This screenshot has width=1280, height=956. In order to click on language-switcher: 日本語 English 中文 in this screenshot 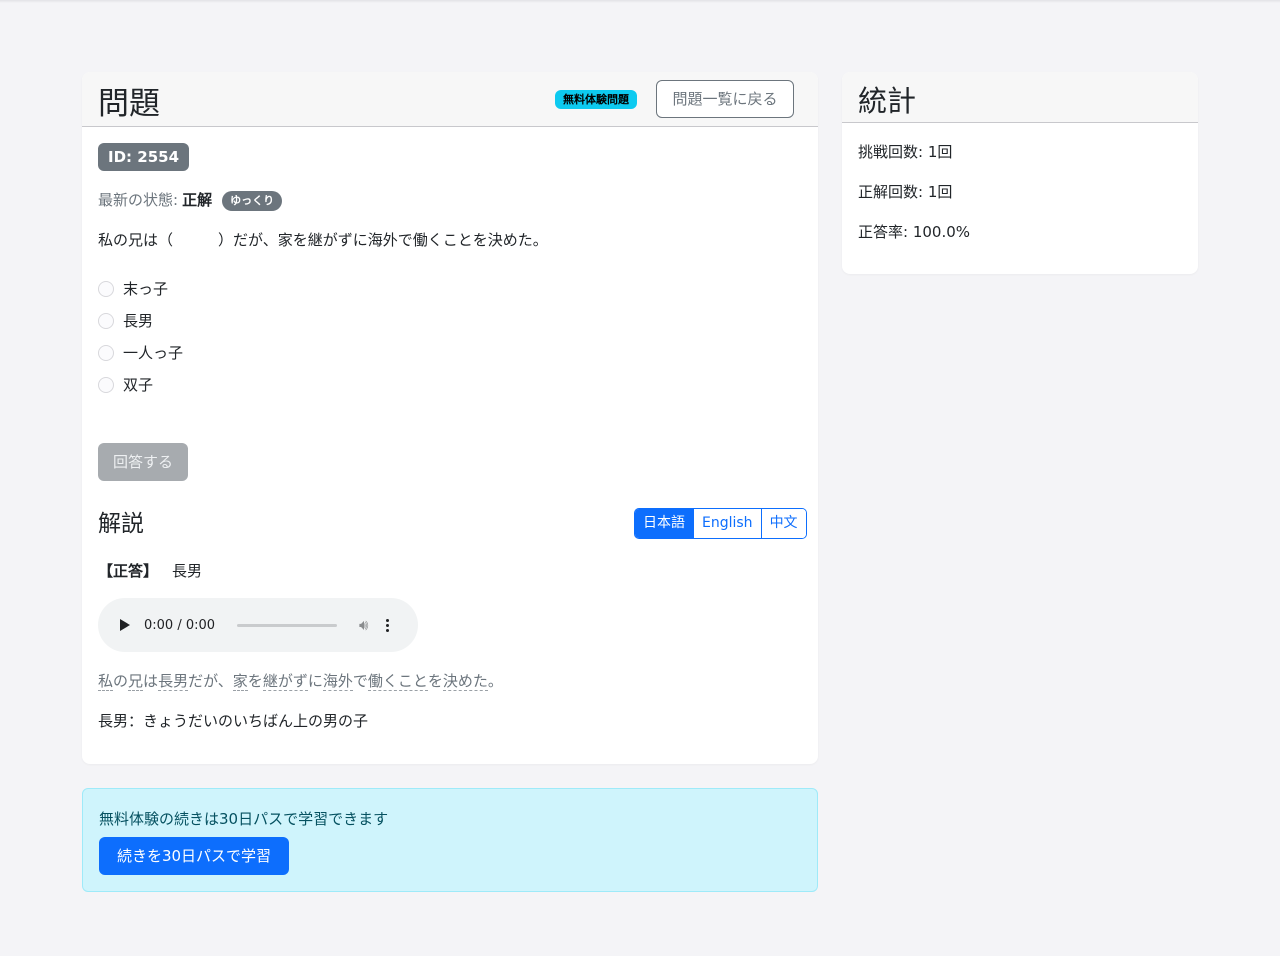, I will do `click(720, 523)`.